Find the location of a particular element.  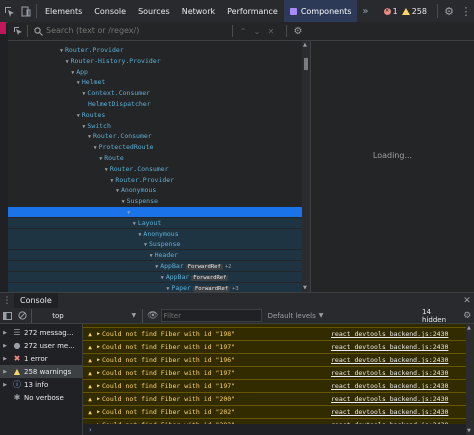

tab-performance: Performance is located at coordinates (252, 11).